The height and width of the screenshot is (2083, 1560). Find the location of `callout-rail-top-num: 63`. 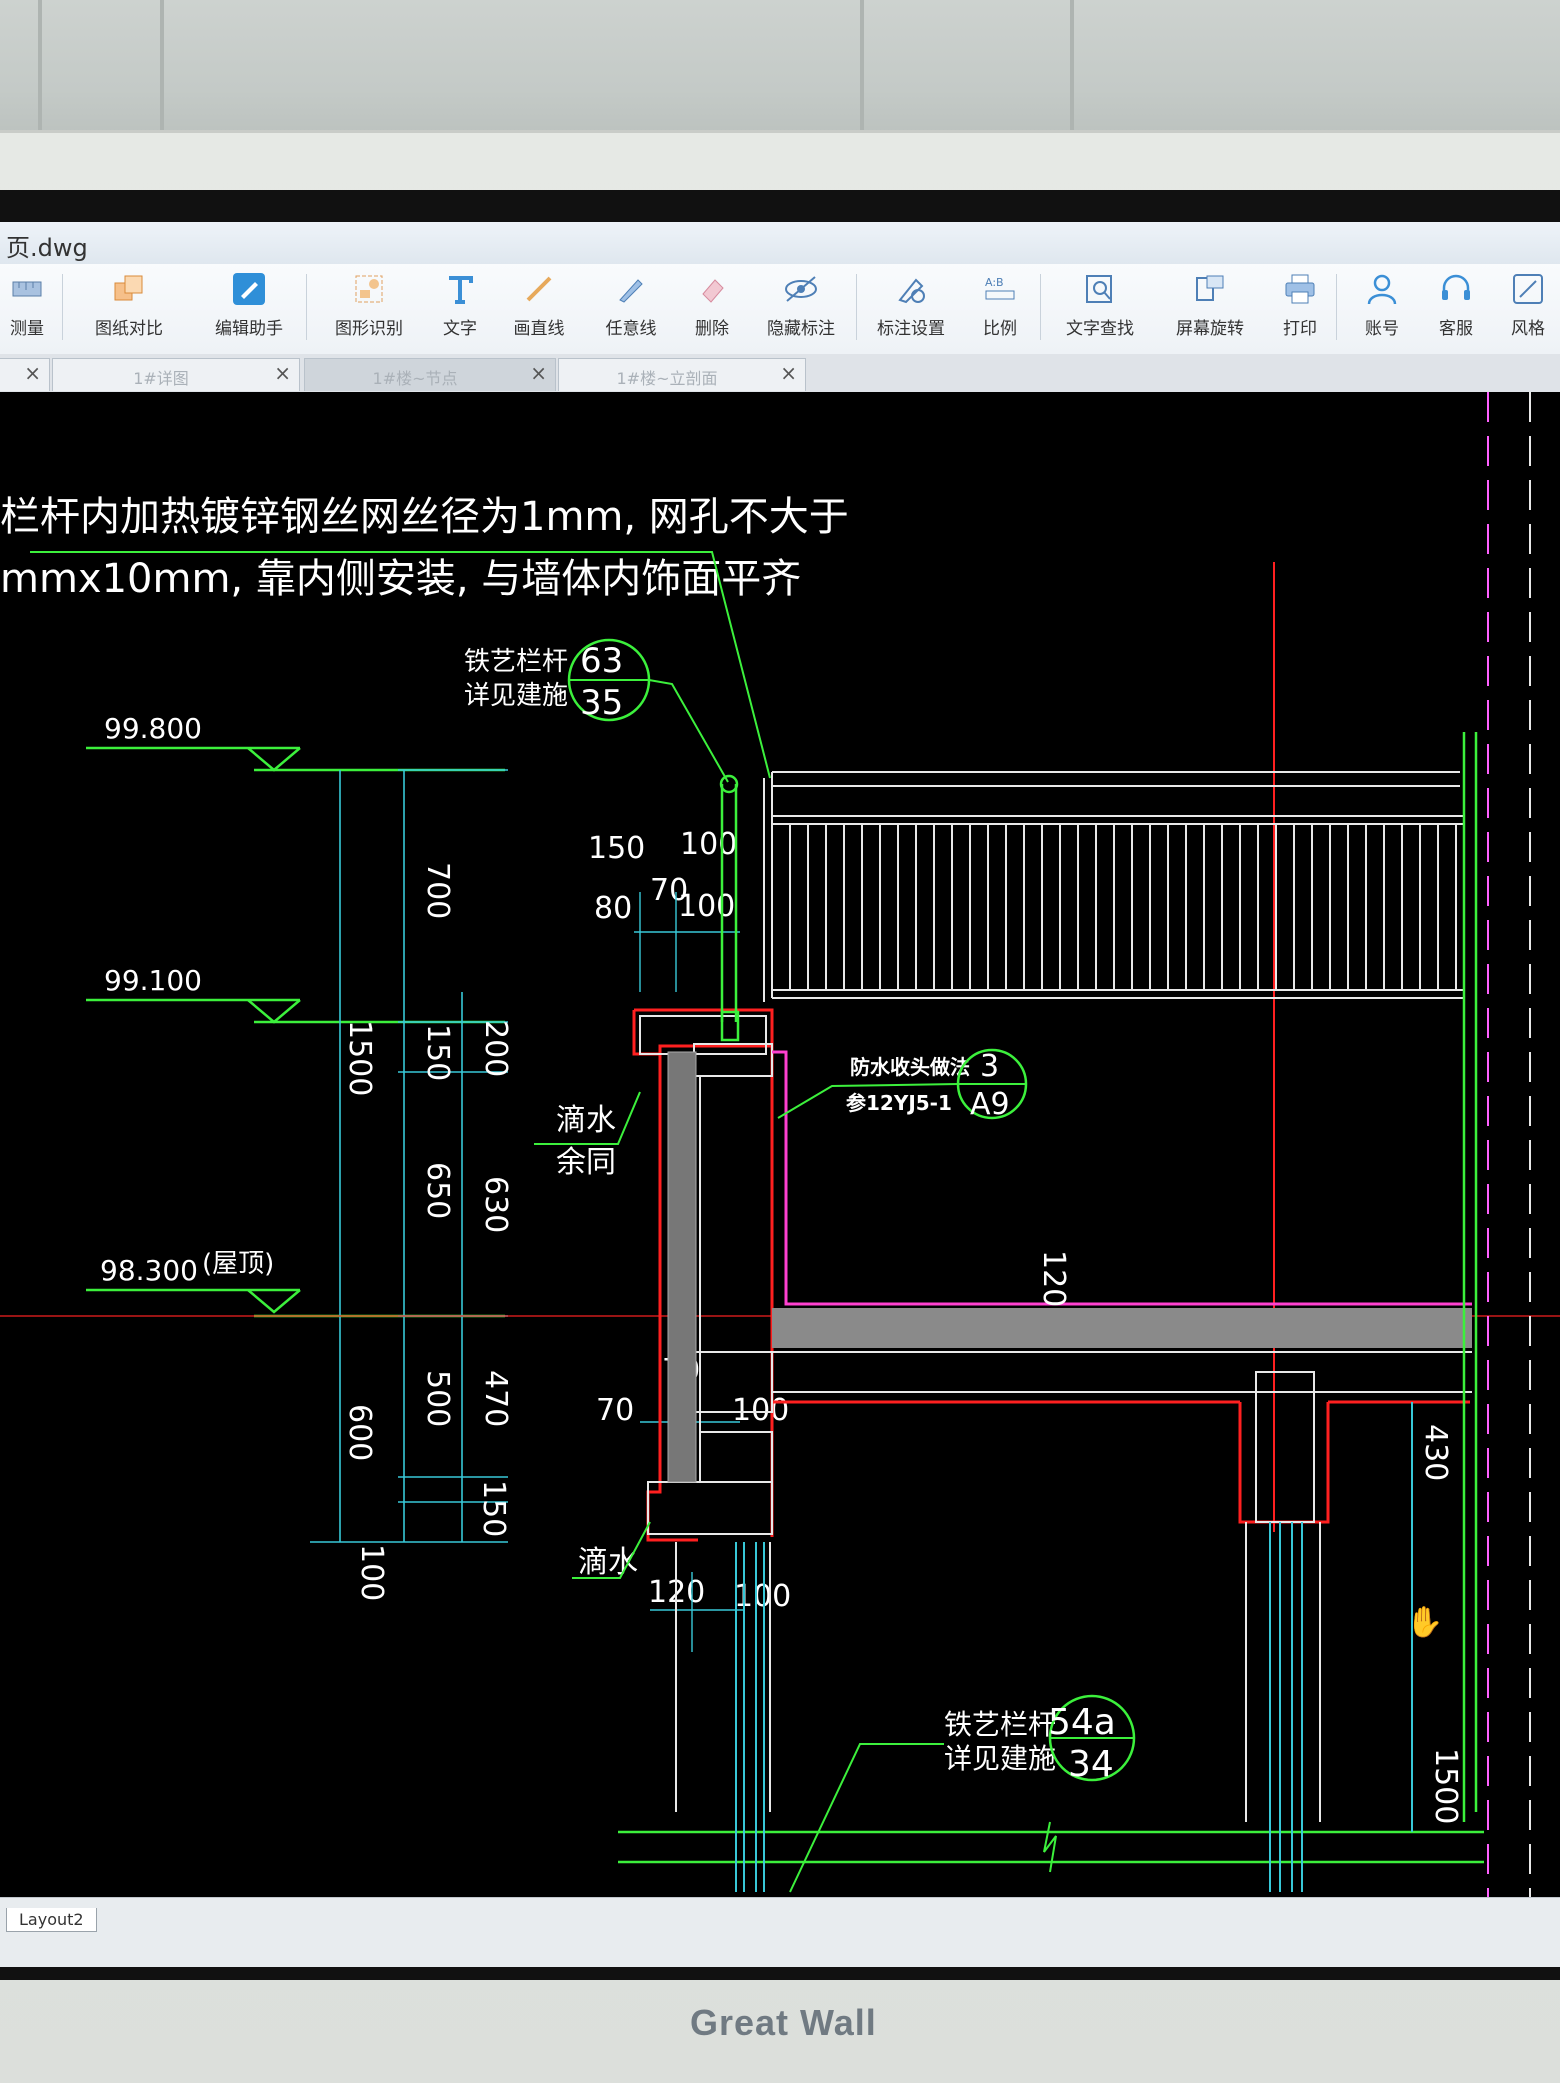

callout-rail-top-num: 63 is located at coordinates (601, 661).